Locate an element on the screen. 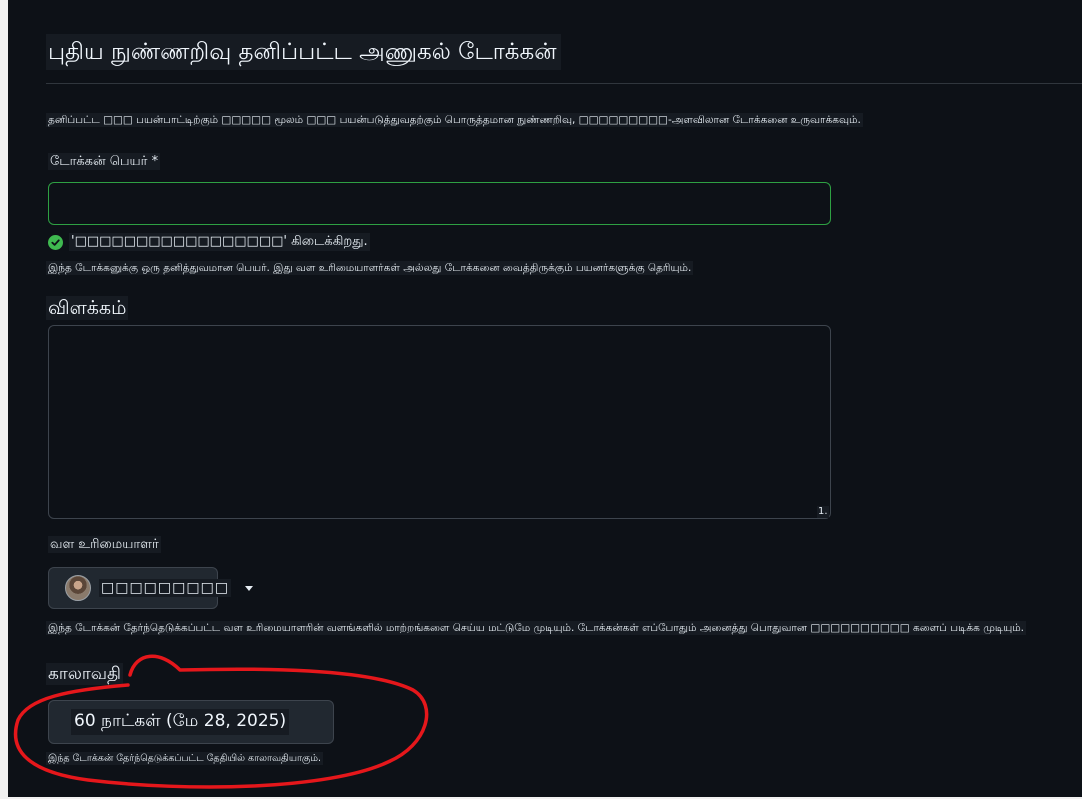 Image resolution: width=1082 pixels, height=799 pixels. page-title: புதிய நுண்ணறிவு தனிப்பட்ட அணுகல் டோக்கன் is located at coordinates (303, 52).